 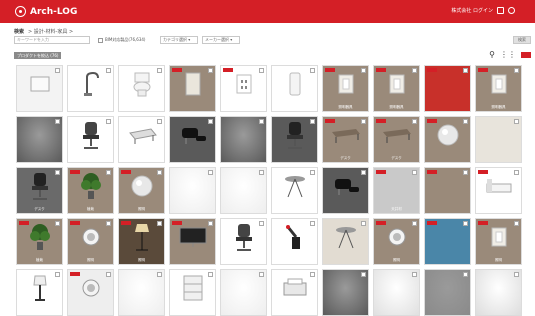 I want to click on search-icon: ⚲, so click(x=492, y=55).